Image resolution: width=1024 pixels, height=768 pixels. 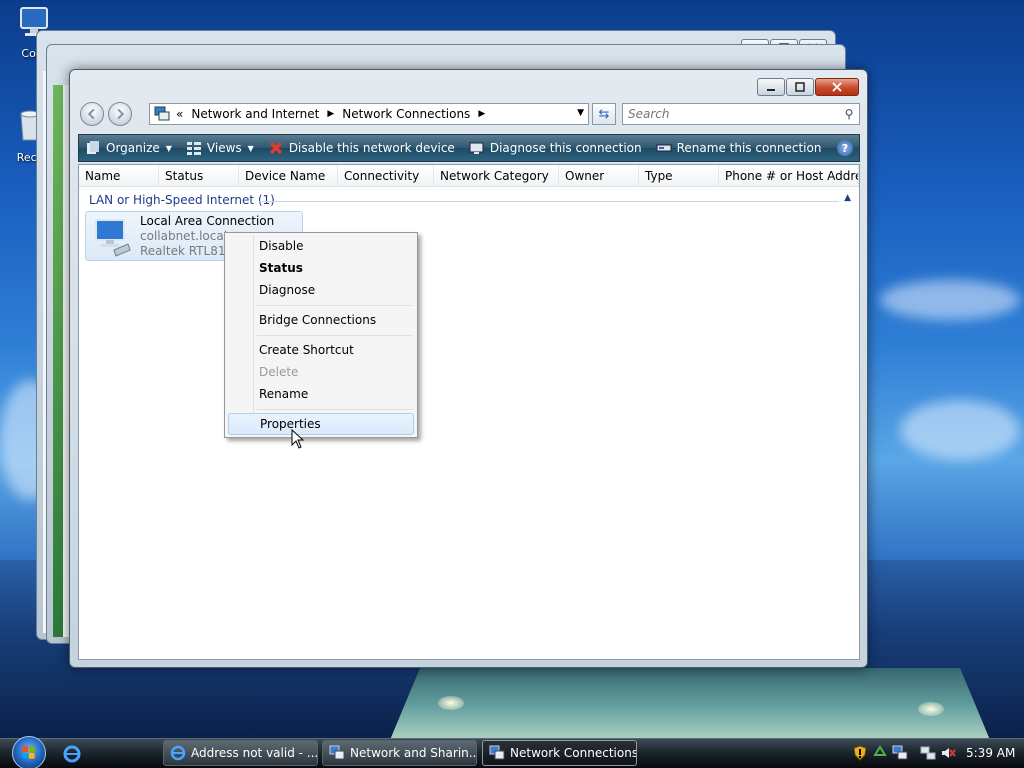 I want to click on group-divider, so click(x=549, y=201).